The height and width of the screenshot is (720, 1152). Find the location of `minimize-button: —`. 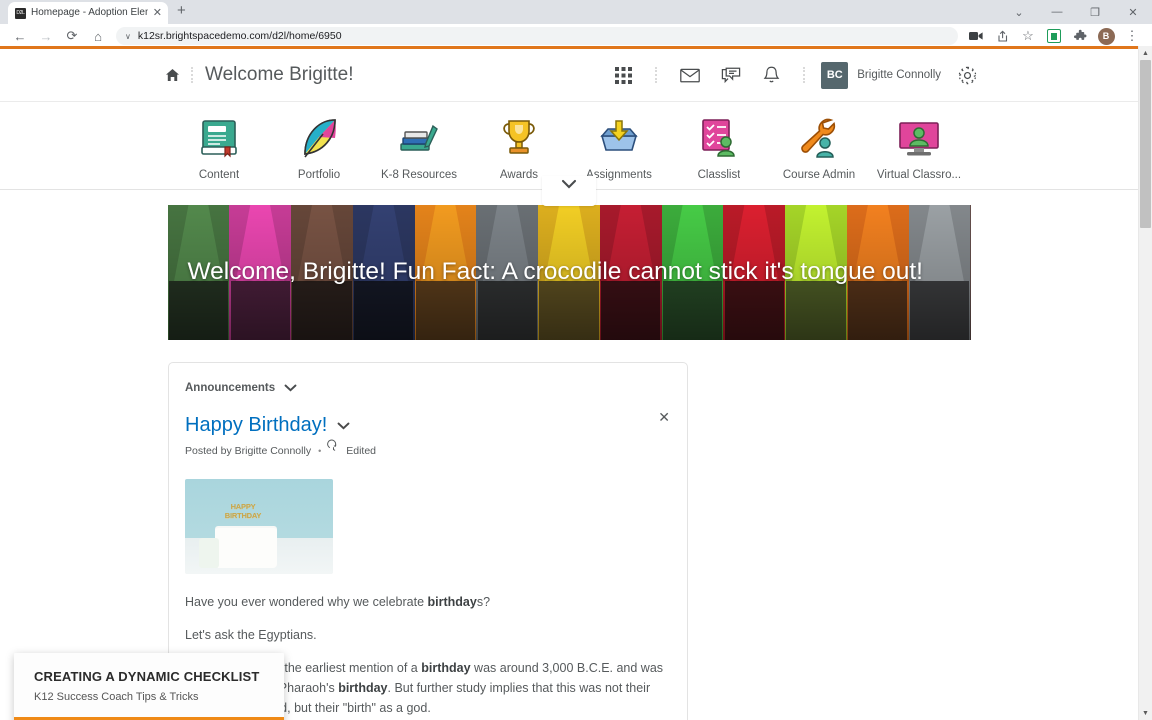

minimize-button: — is located at coordinates (1057, 12).